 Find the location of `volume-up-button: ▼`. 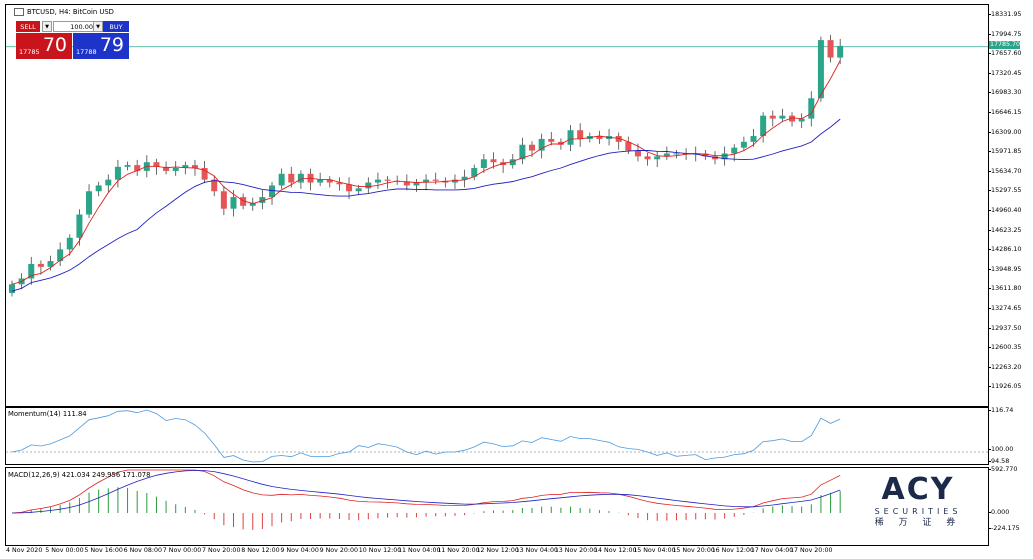

volume-up-button: ▼ is located at coordinates (98, 26).